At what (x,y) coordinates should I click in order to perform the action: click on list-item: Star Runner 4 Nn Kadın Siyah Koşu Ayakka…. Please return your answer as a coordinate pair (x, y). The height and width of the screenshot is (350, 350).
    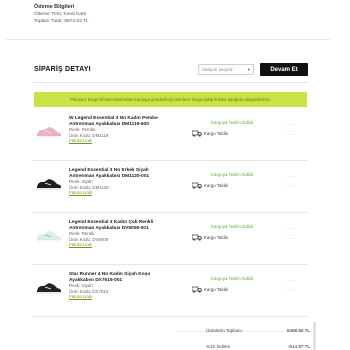
    Looking at the image, I should click on (170, 293).